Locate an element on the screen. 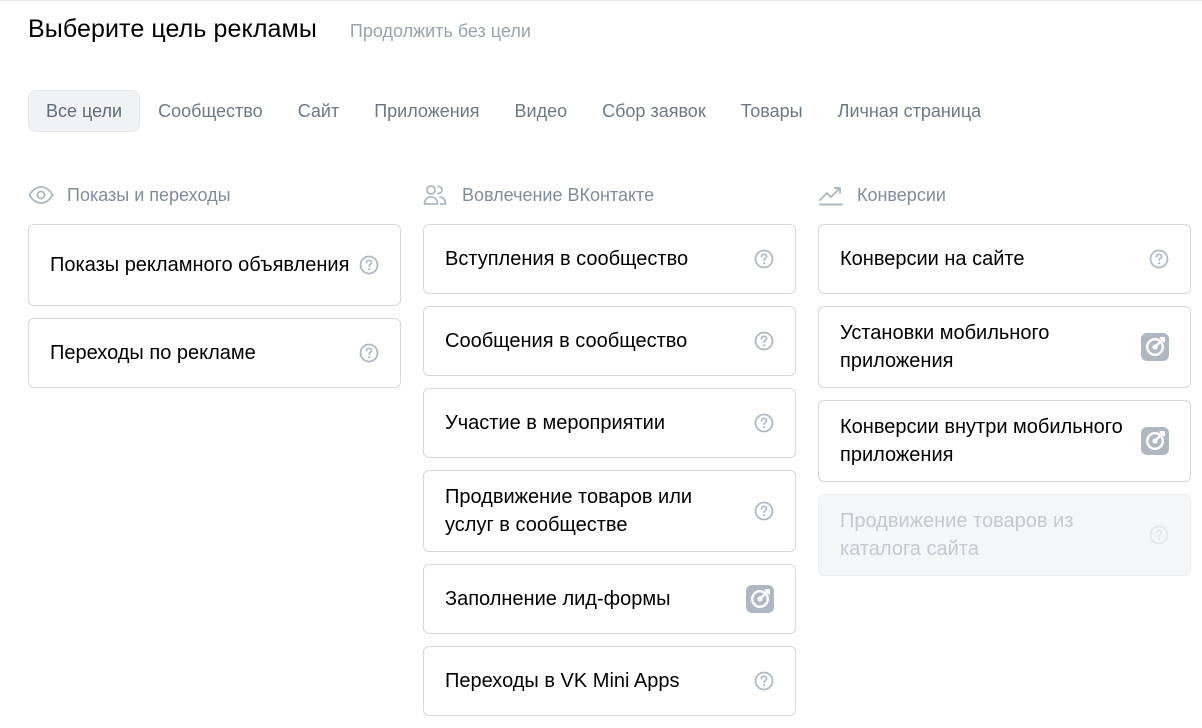 This screenshot has width=1202, height=728. goal-card-ad-clicks: Переходы по рекламе is located at coordinates (214, 353).